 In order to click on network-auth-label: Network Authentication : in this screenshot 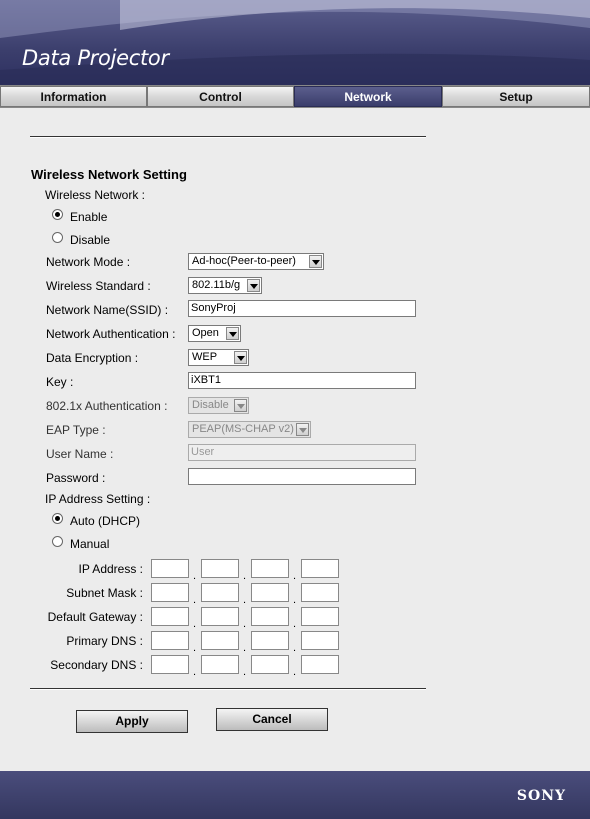, I will do `click(111, 334)`.